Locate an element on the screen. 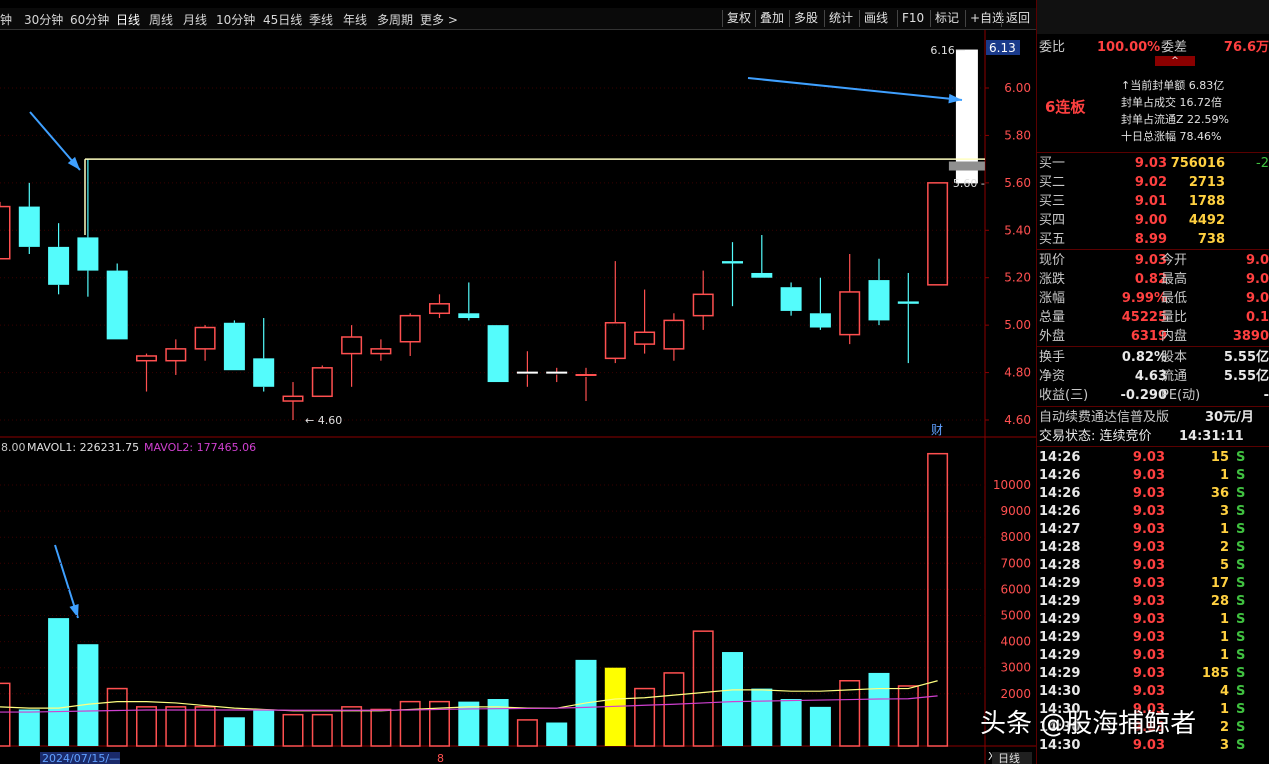  quote-value: 9.03 is located at coordinates (1150, 260).